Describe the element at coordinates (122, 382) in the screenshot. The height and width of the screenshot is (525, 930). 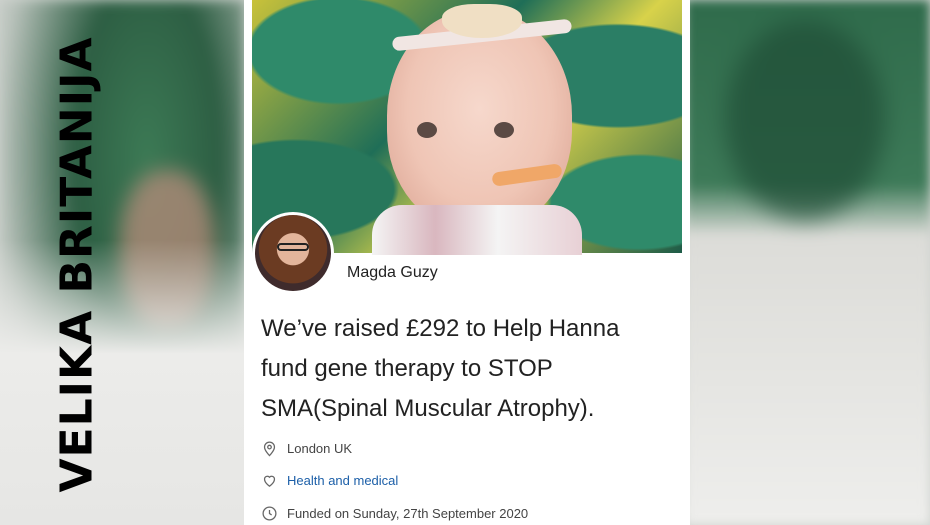
I see `background-blur-bottom` at that location.